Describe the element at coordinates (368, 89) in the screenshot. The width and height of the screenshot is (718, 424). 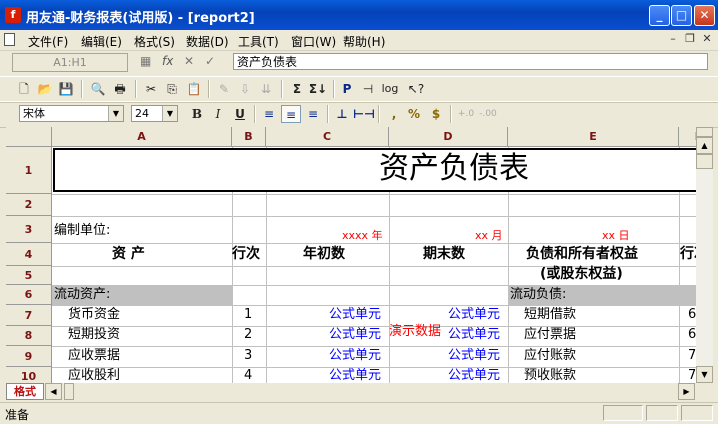
I see `page-break-icon: ⊣` at that location.